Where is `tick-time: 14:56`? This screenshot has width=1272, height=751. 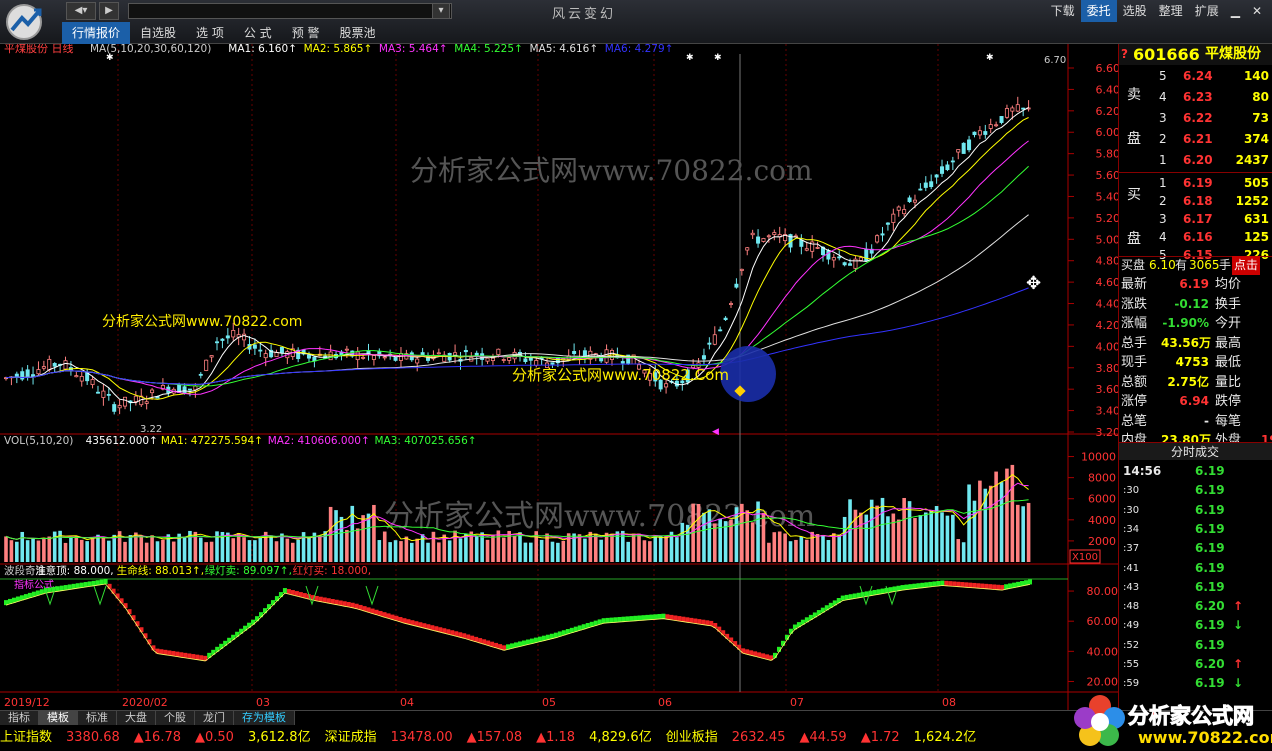 tick-time: 14:56 is located at coordinates (1142, 471).